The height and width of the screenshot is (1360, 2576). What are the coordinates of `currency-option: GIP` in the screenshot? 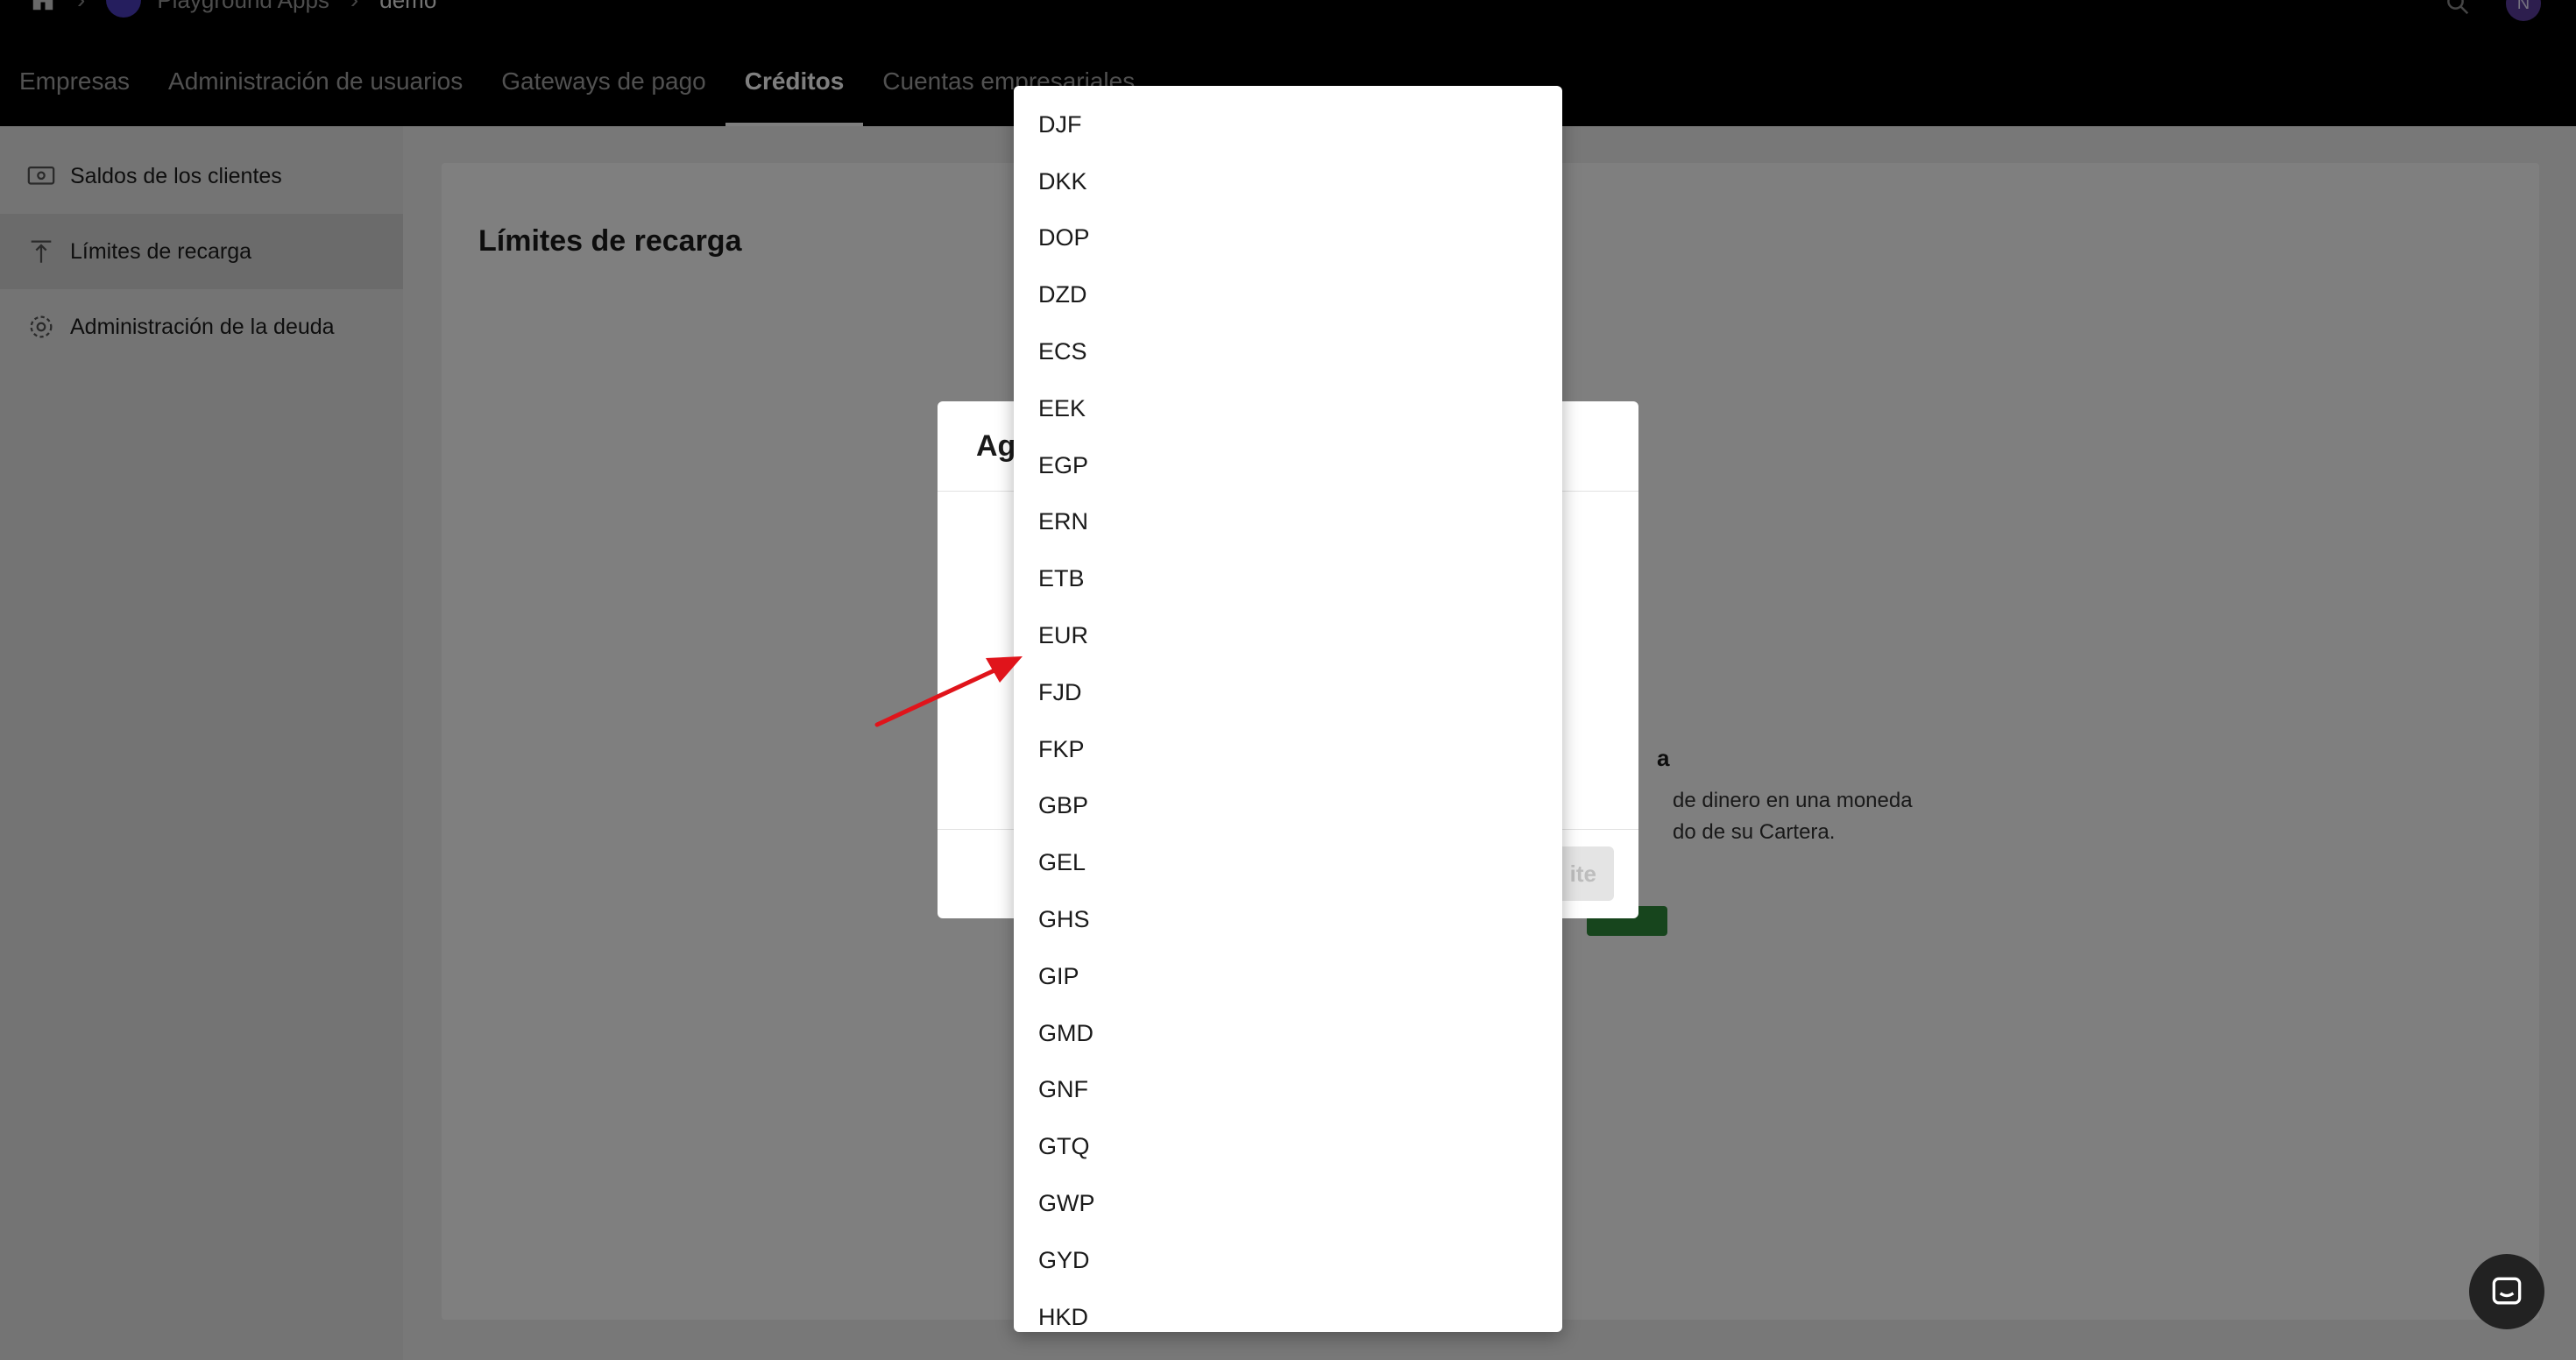 It's located at (1288, 976).